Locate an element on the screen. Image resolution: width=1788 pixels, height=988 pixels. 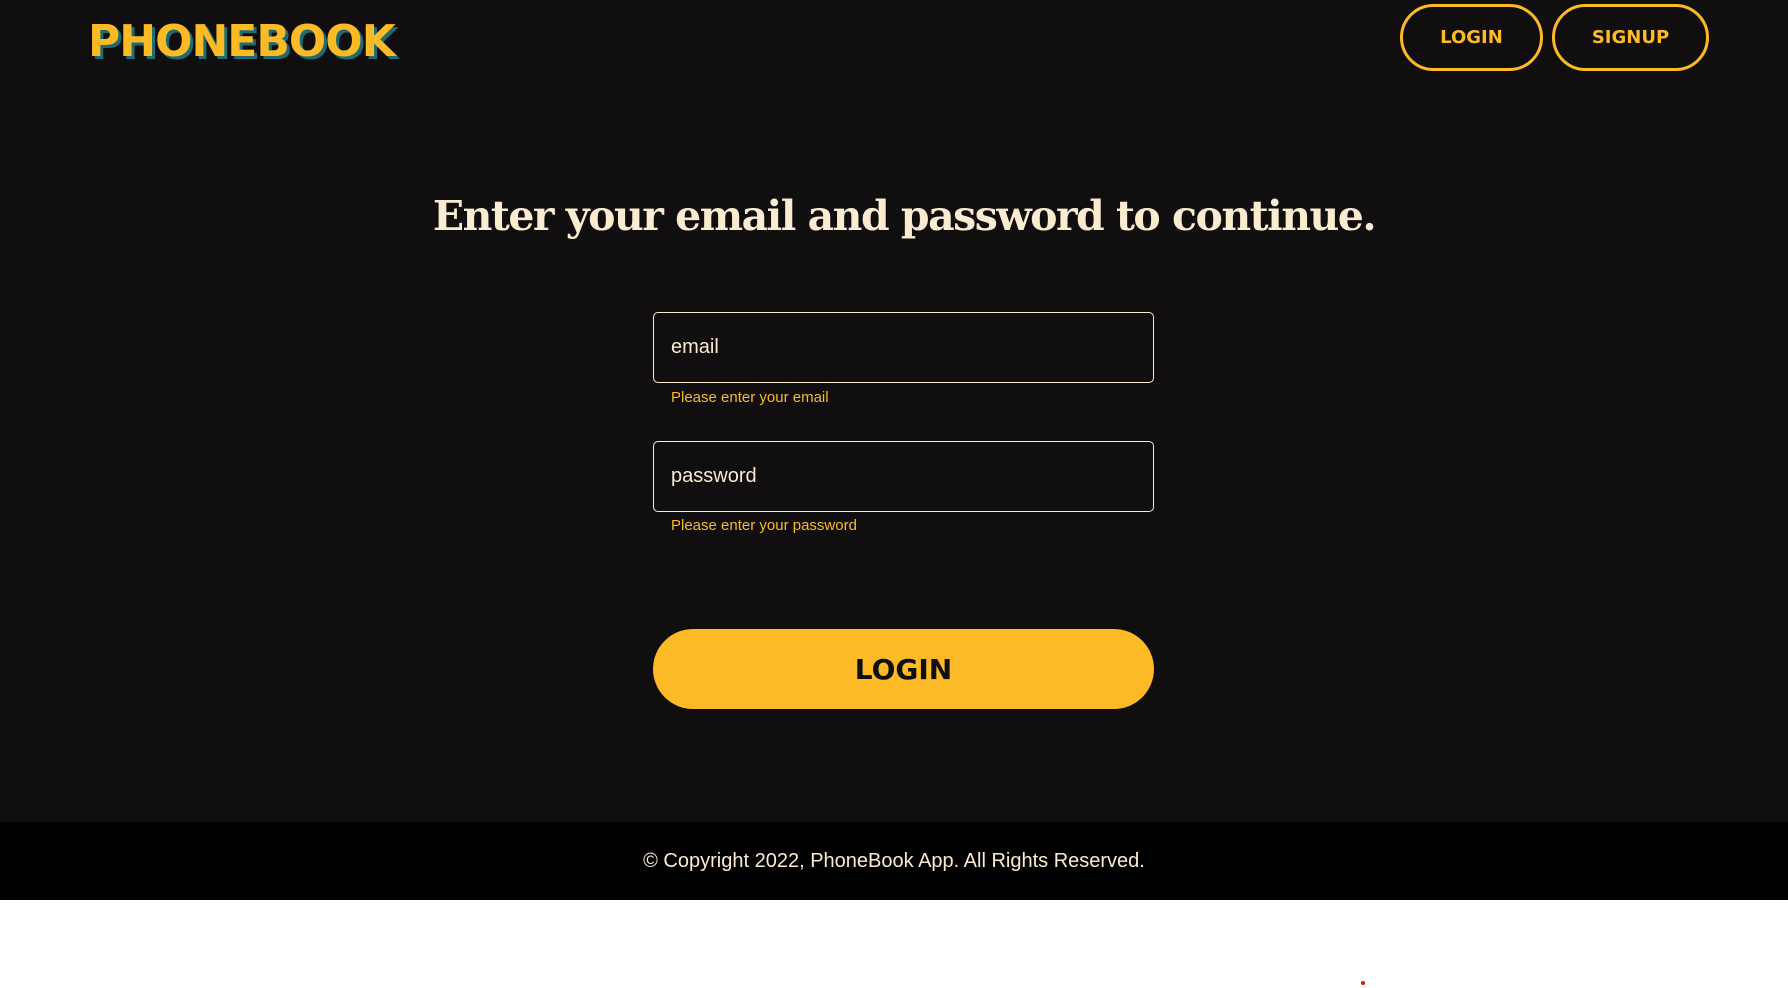
email-input is located at coordinates (903, 347).